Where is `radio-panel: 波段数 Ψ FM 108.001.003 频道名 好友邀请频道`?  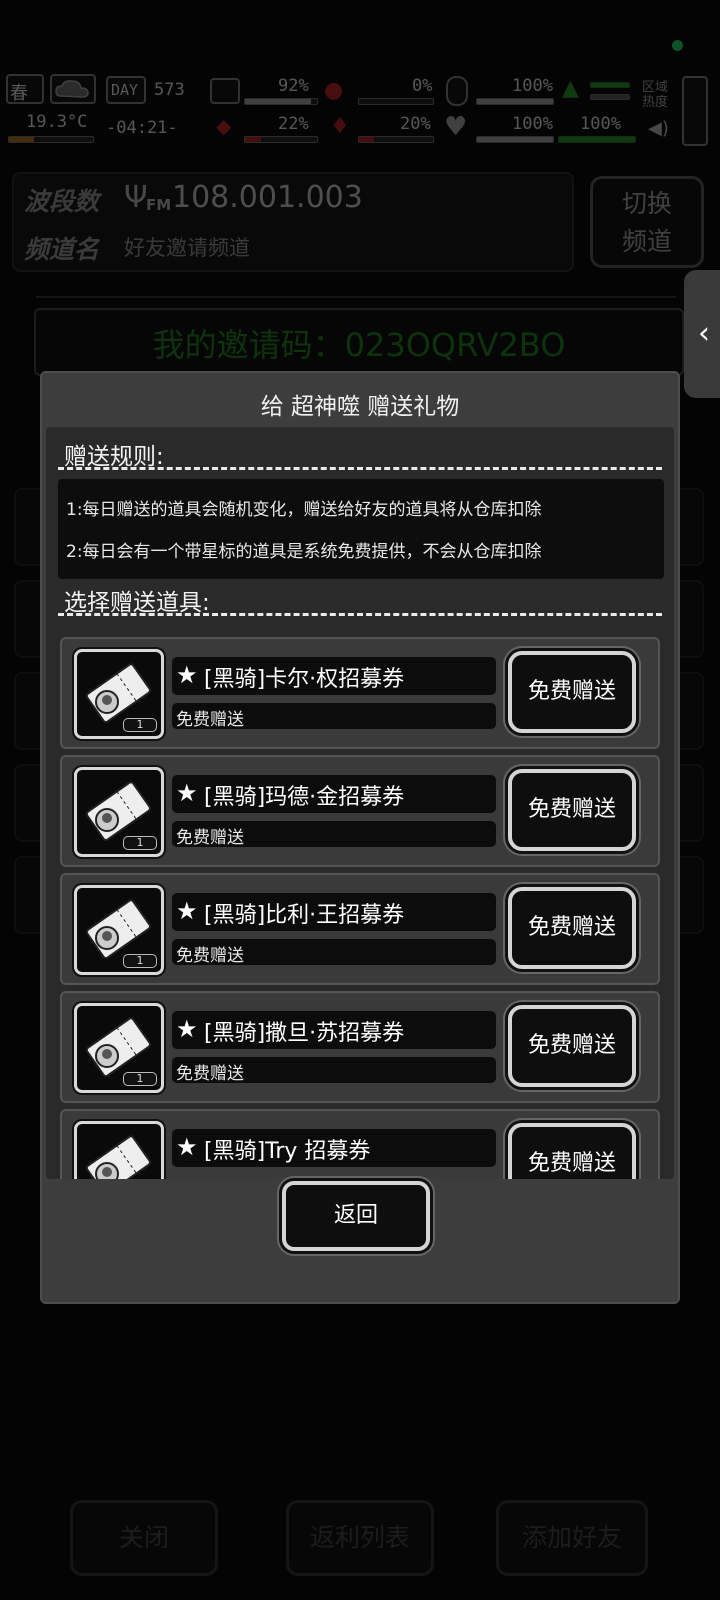
radio-panel: 波段数 Ψ FM 108.001.003 频道名 好友邀请频道 is located at coordinates (293, 222).